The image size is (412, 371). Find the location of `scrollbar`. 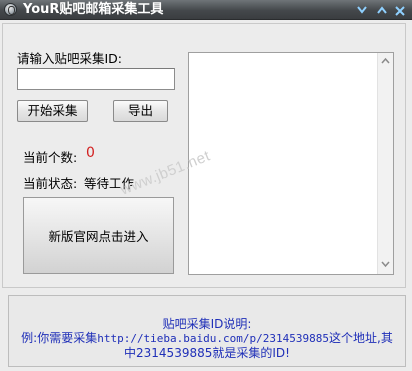

scrollbar is located at coordinates (385, 163).